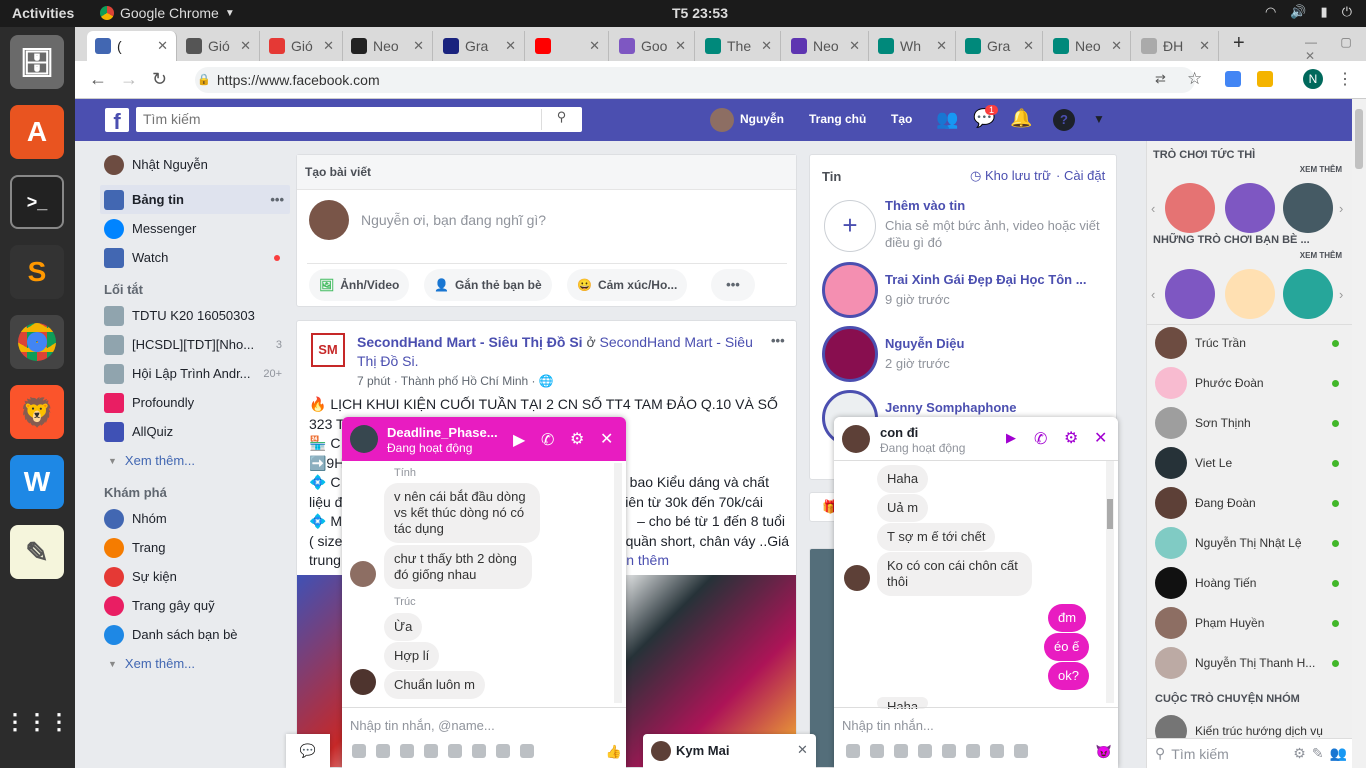  What do you see at coordinates (383, 751) in the screenshot?
I see `sticker-icon` at bounding box center [383, 751].